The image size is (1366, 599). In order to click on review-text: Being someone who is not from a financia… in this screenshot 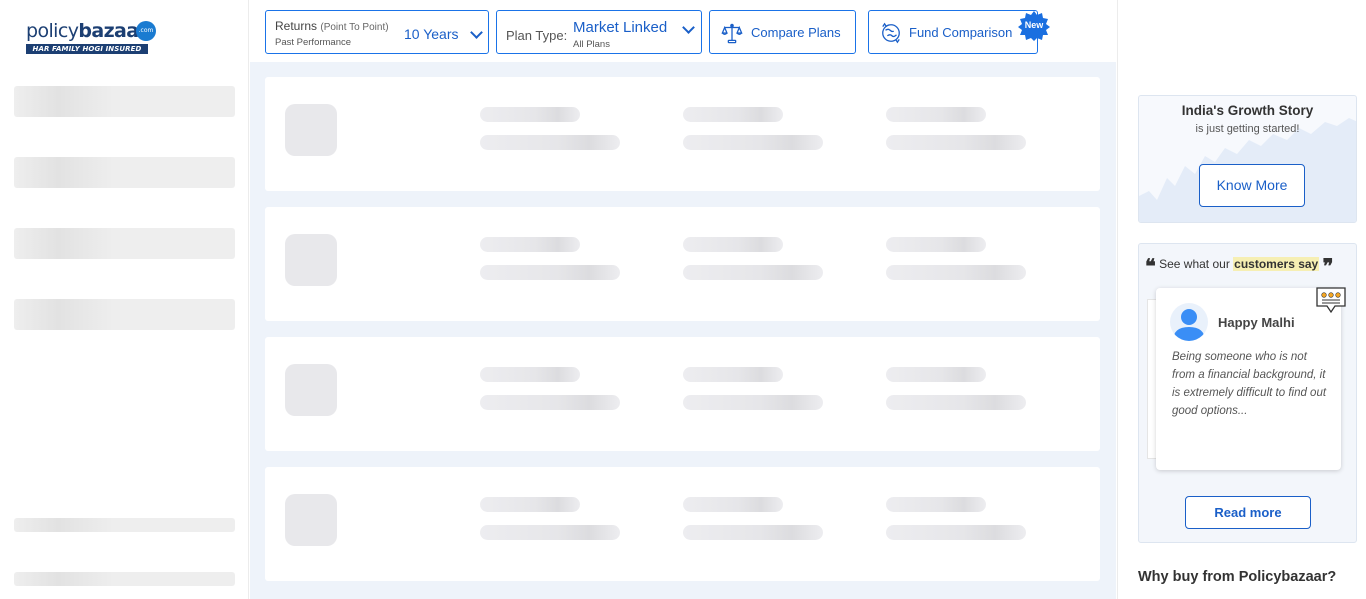, I will do `click(1249, 384)`.